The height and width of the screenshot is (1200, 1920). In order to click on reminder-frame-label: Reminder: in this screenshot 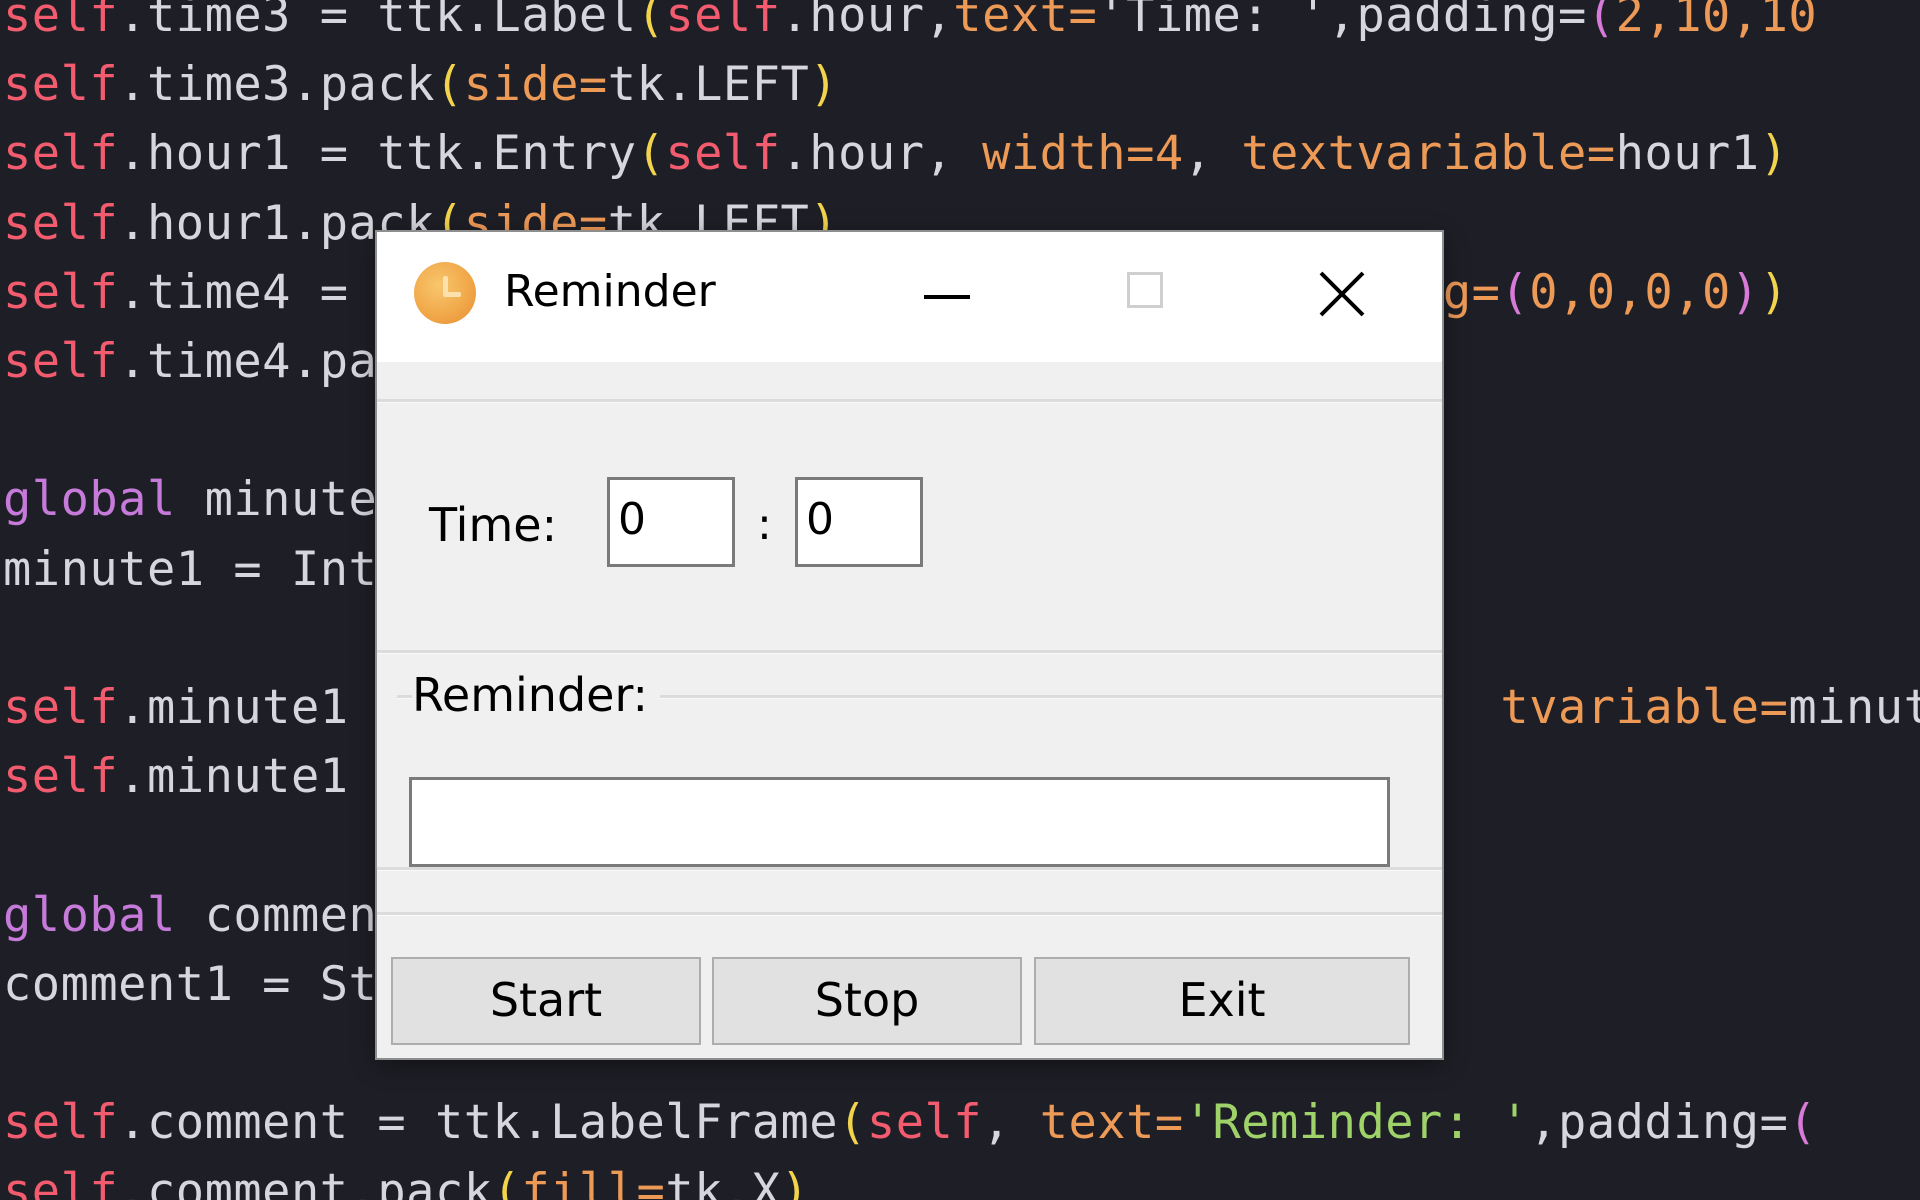, I will do `click(536, 695)`.